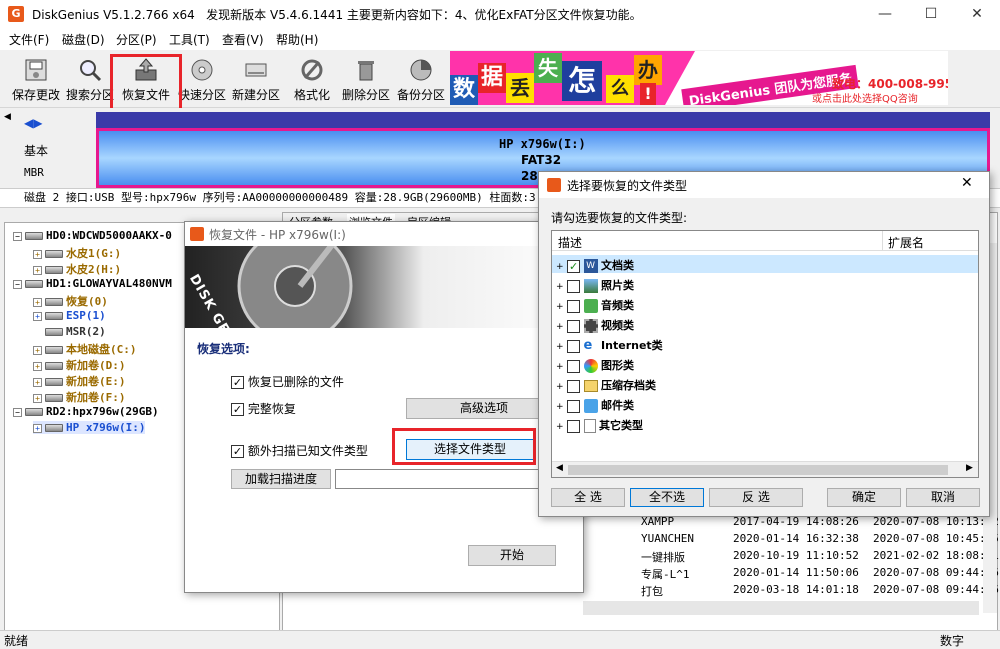 The image size is (1000, 649). What do you see at coordinates (512, 555) in the screenshot?
I see `start-button: 开始` at bounding box center [512, 555].